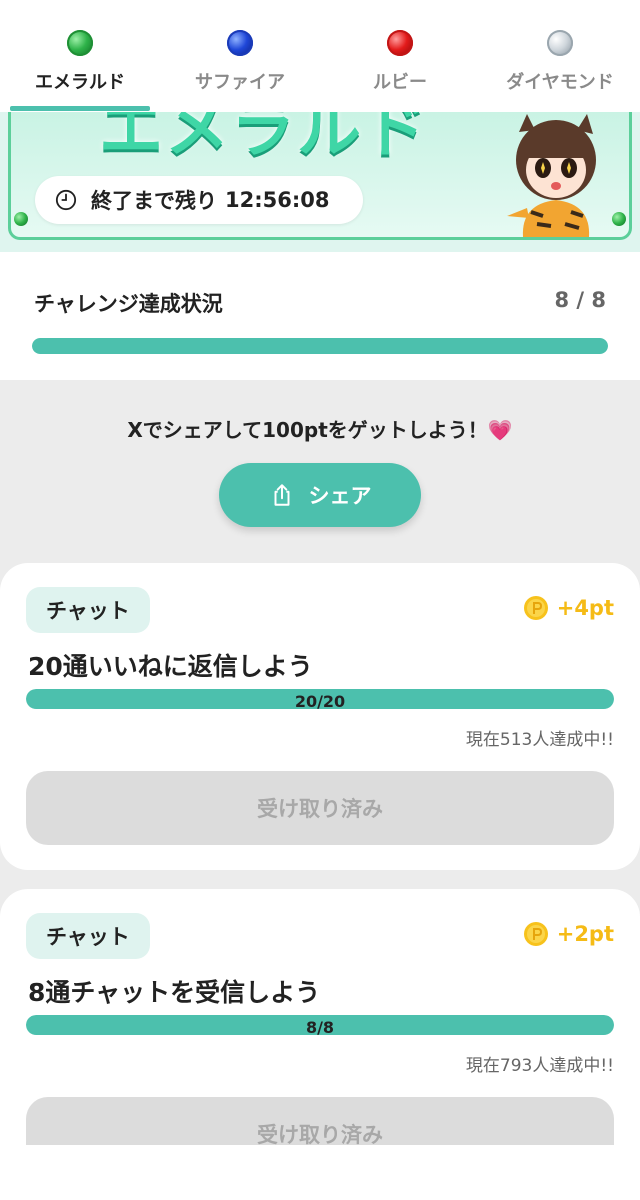 The height and width of the screenshot is (1200, 640). What do you see at coordinates (80, 108) in the screenshot?
I see `active-tab-indicator` at bounding box center [80, 108].